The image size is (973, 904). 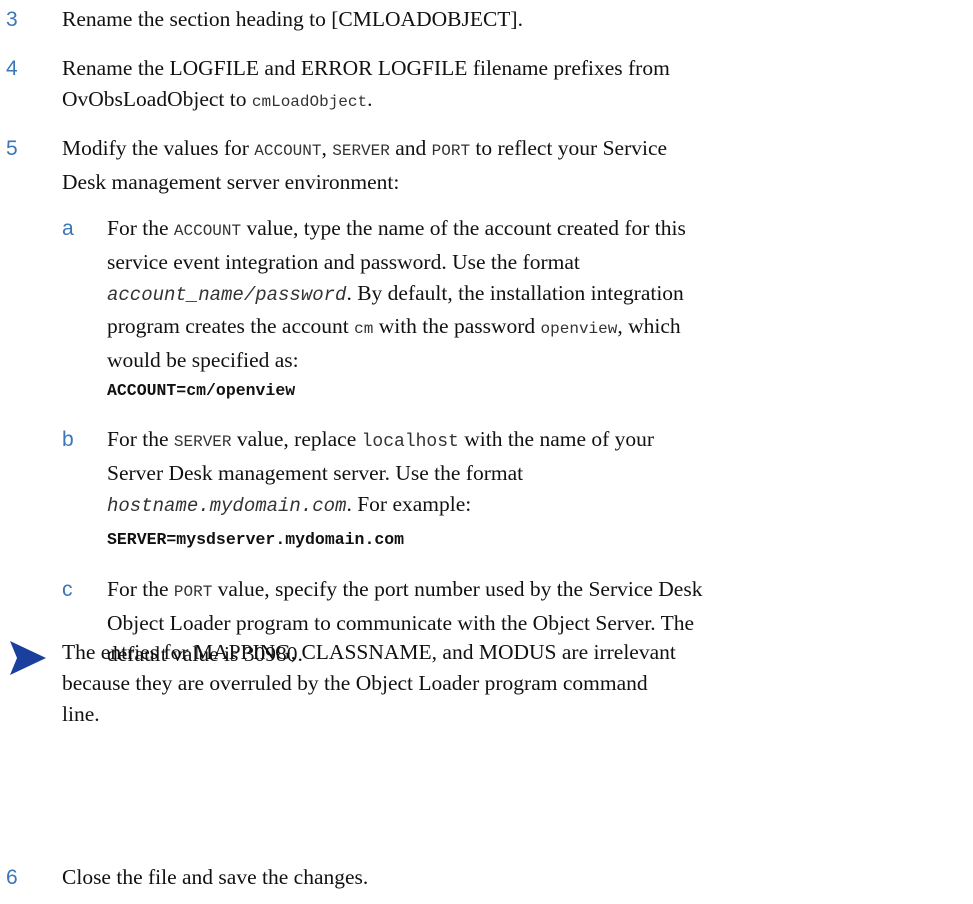 What do you see at coordinates (12, 19) in the screenshot?
I see `step-number: 3` at bounding box center [12, 19].